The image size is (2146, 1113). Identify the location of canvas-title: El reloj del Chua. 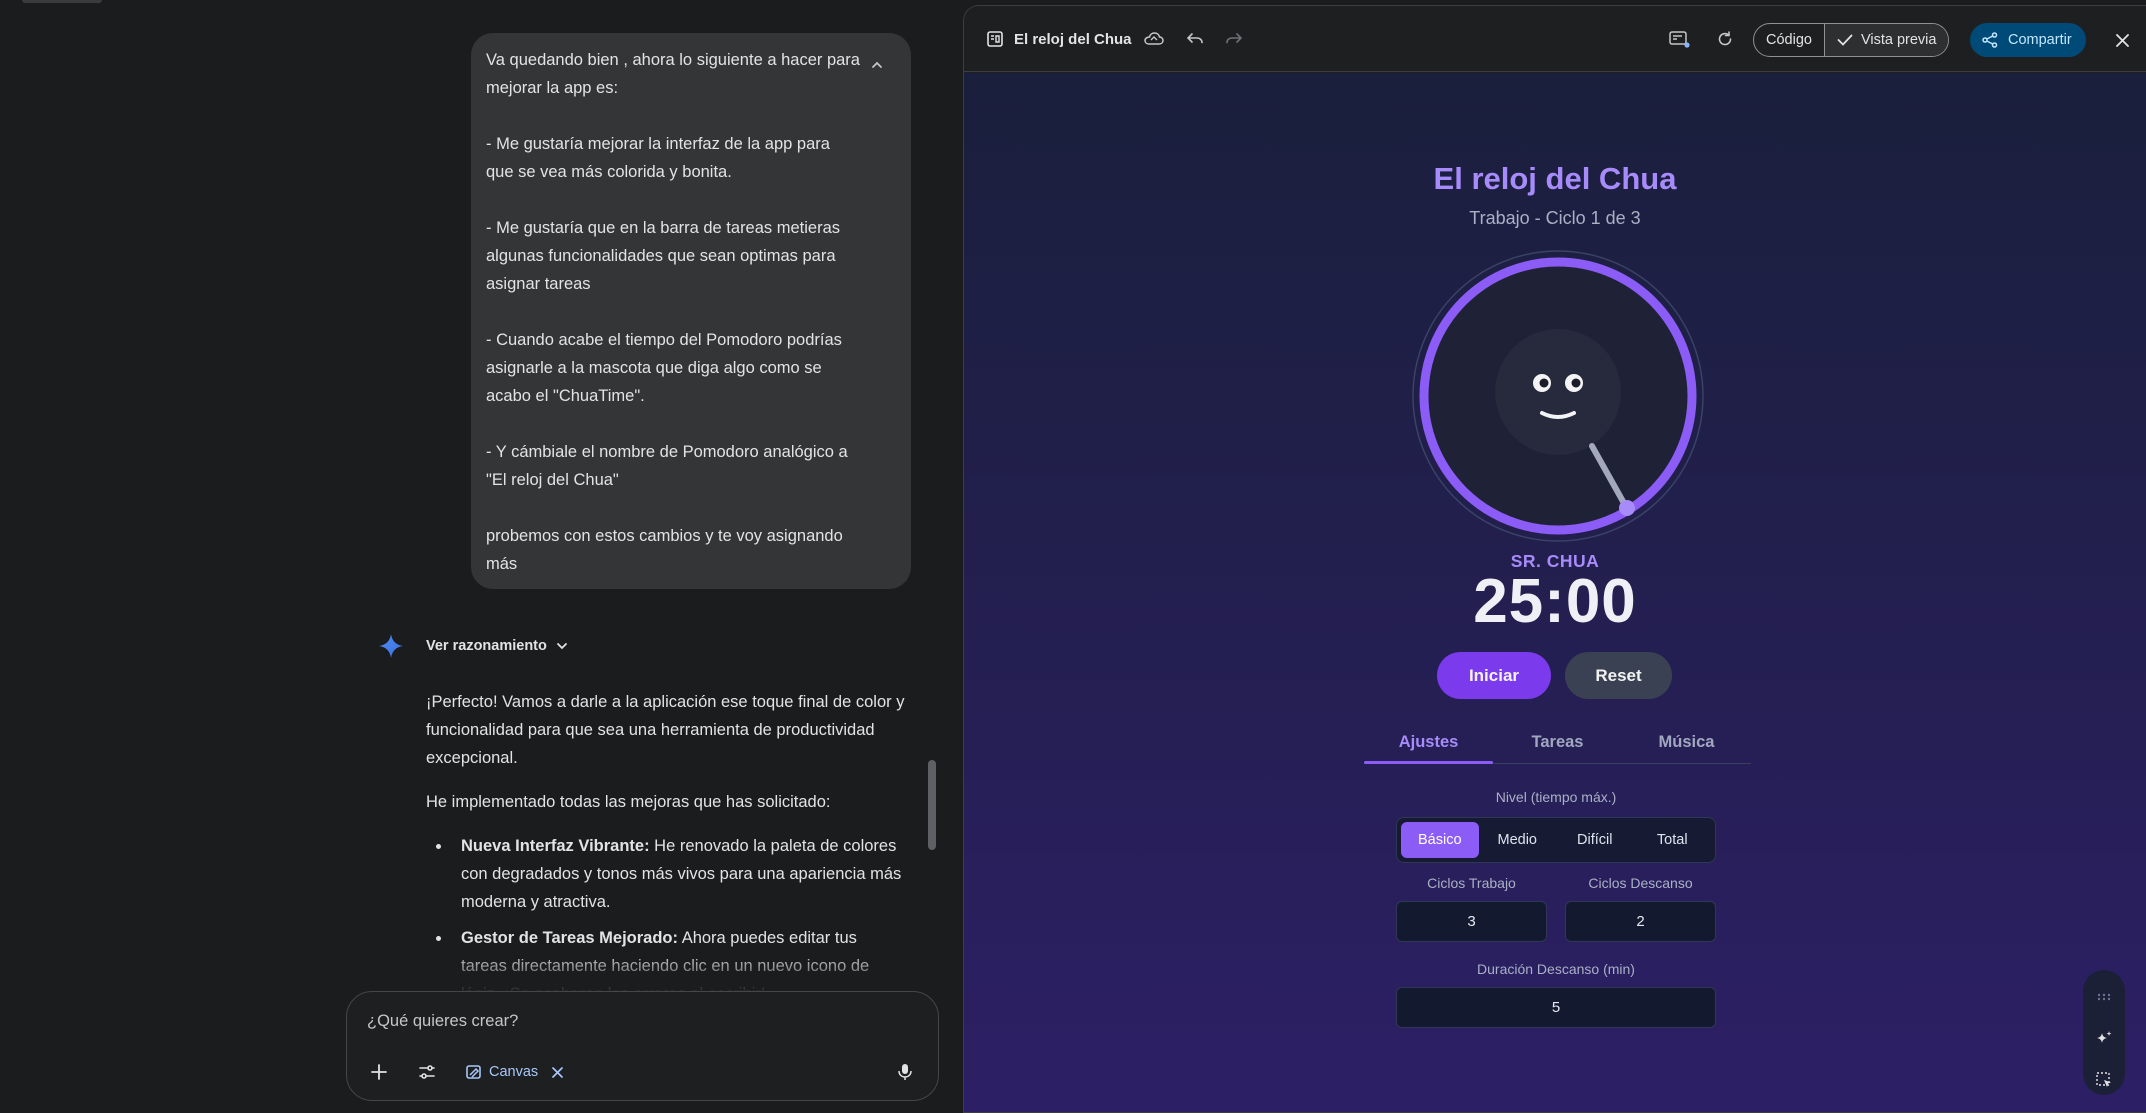
(1059, 39).